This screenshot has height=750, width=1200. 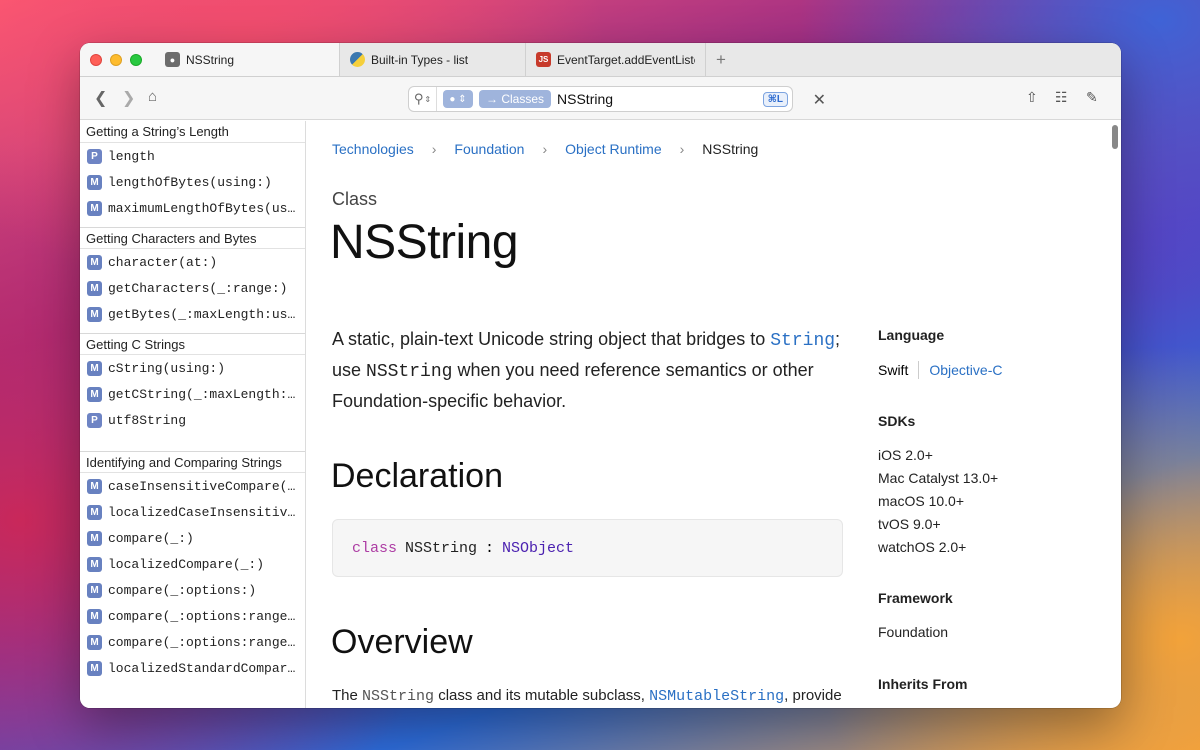 I want to click on sidebar-item: Mcompare(_:options:range:locale:), so click(x=192, y=642).